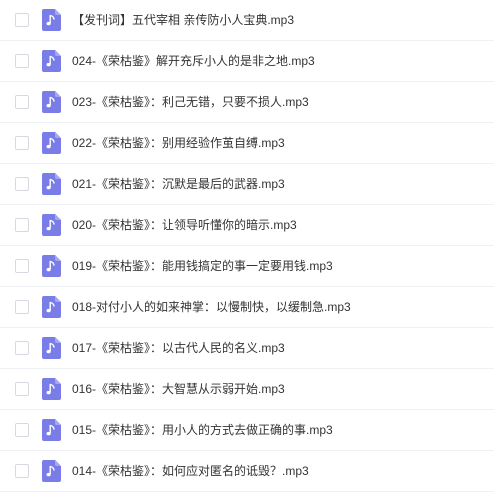 This screenshot has height=492, width=494. I want to click on file-row: 017-《荣枯鉴》：以古代人民的名义.mp3, so click(247, 348).